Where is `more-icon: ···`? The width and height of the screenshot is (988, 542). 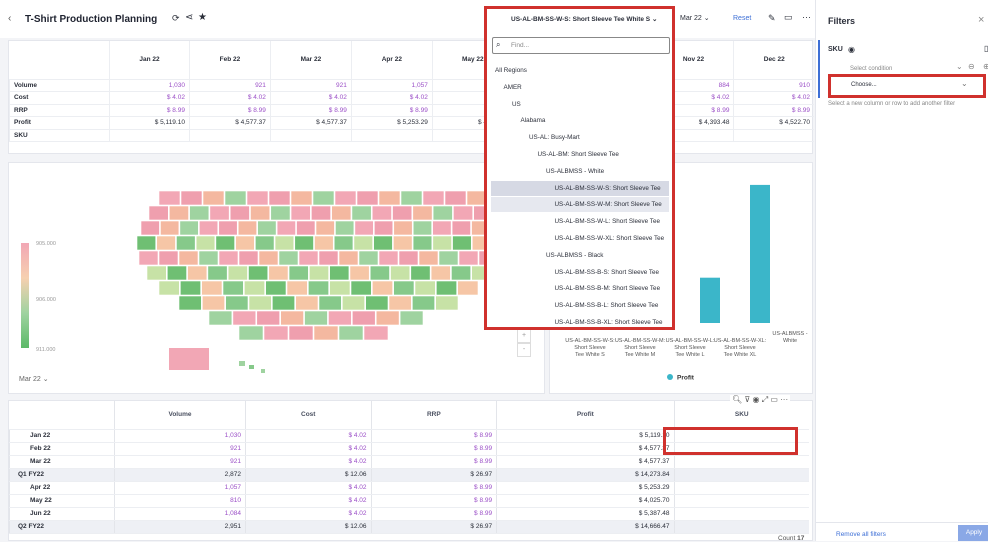 more-icon: ··· is located at coordinates (806, 17).